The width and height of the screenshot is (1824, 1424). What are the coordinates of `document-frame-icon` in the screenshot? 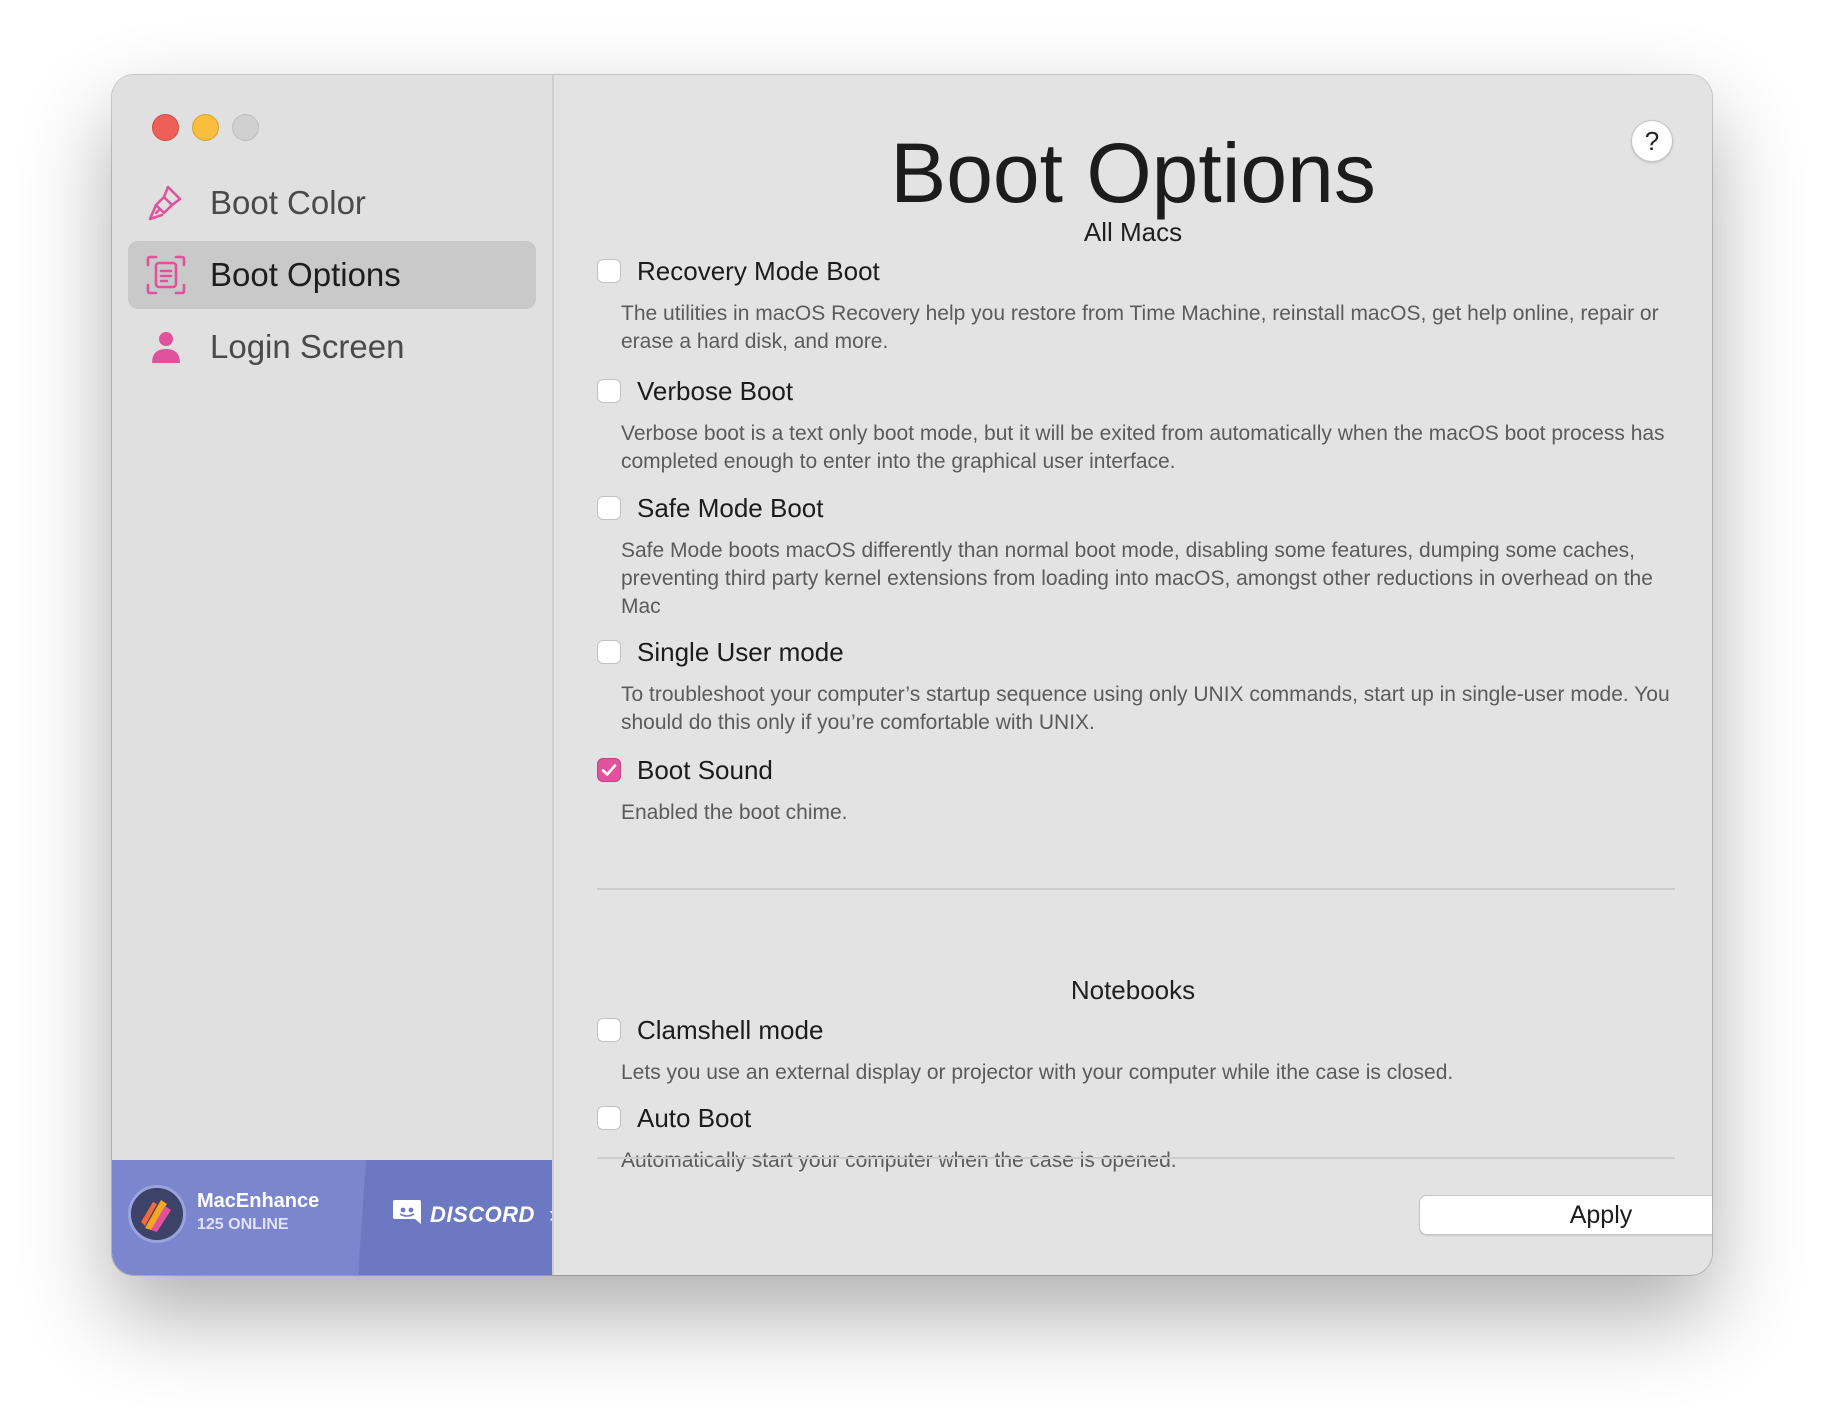 It's located at (166, 275).